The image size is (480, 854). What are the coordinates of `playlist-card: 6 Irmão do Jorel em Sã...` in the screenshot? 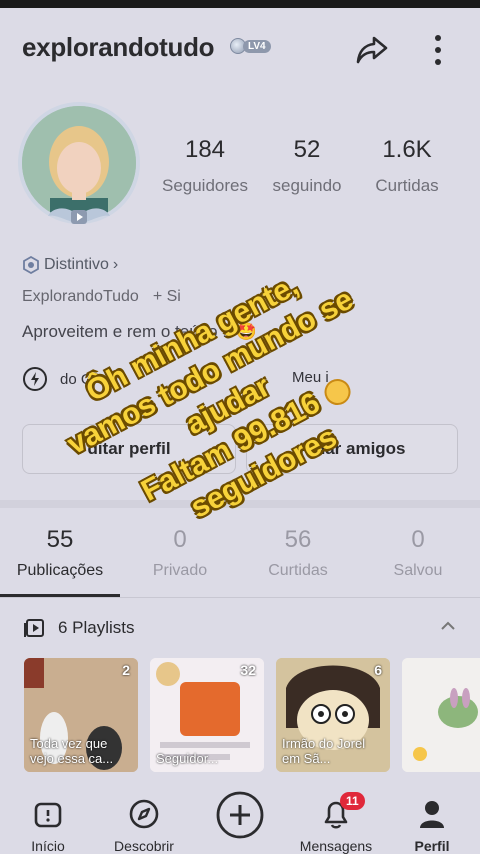 It's located at (333, 715).